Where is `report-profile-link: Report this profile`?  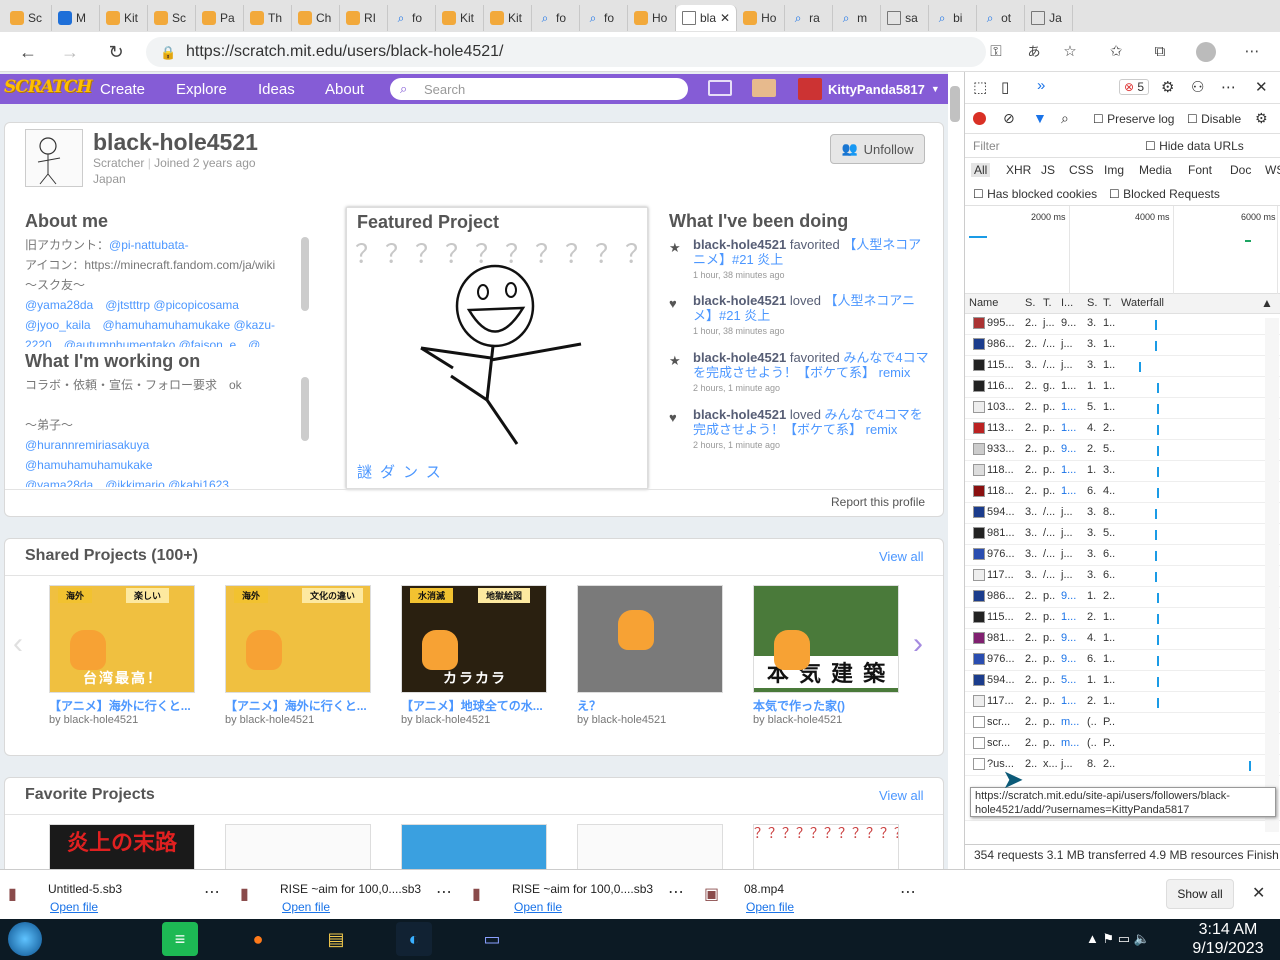 report-profile-link: Report this profile is located at coordinates (878, 502).